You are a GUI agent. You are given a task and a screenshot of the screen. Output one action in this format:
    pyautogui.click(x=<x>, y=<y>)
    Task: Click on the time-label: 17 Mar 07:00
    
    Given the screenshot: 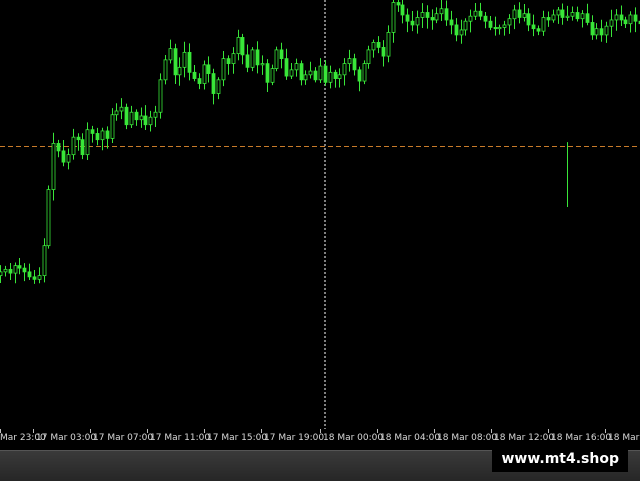 What is the action you would take?
    pyautogui.click(x=123, y=438)
    